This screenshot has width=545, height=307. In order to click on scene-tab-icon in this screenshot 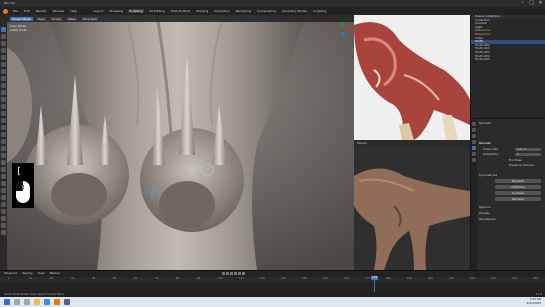, I will do `click(474, 142)`.